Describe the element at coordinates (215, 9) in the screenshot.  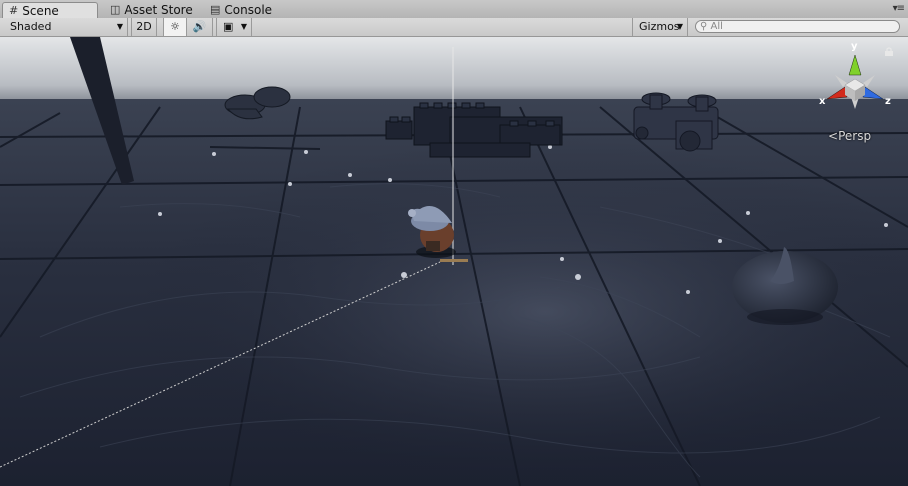
I see `console-icon: ▤` at that location.